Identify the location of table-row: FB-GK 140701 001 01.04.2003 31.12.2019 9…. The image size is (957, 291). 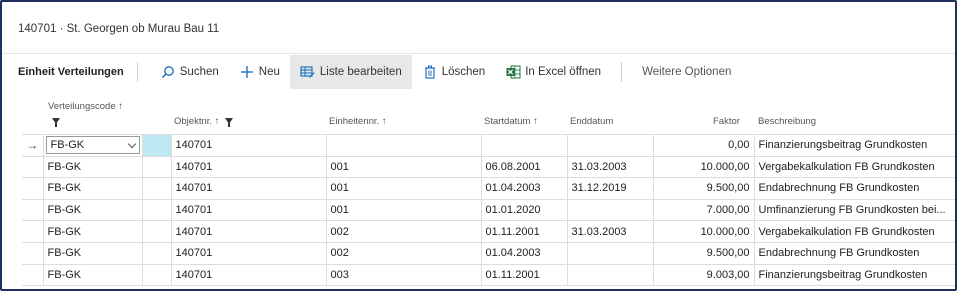
(488, 188).